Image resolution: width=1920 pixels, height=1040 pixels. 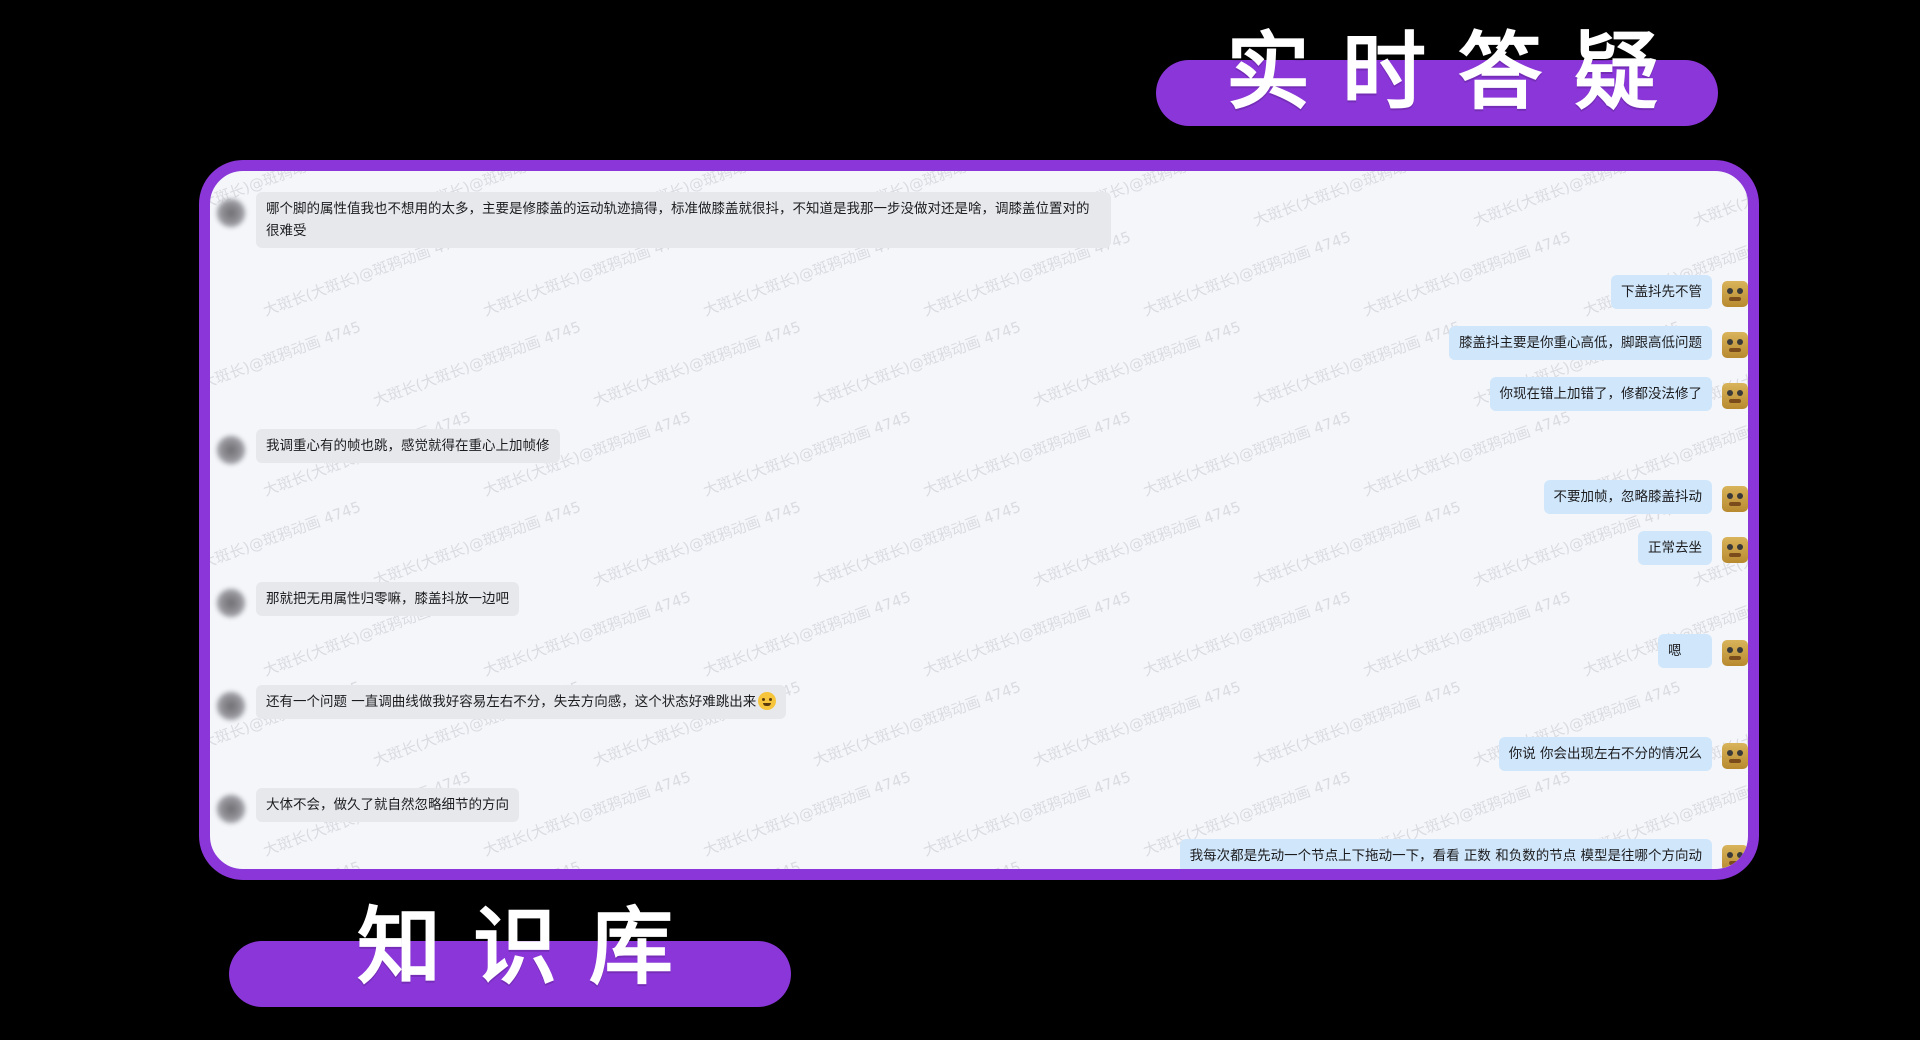 I want to click on message-bubble: 你说 你会出现左右不分的情况么, so click(x=1605, y=754).